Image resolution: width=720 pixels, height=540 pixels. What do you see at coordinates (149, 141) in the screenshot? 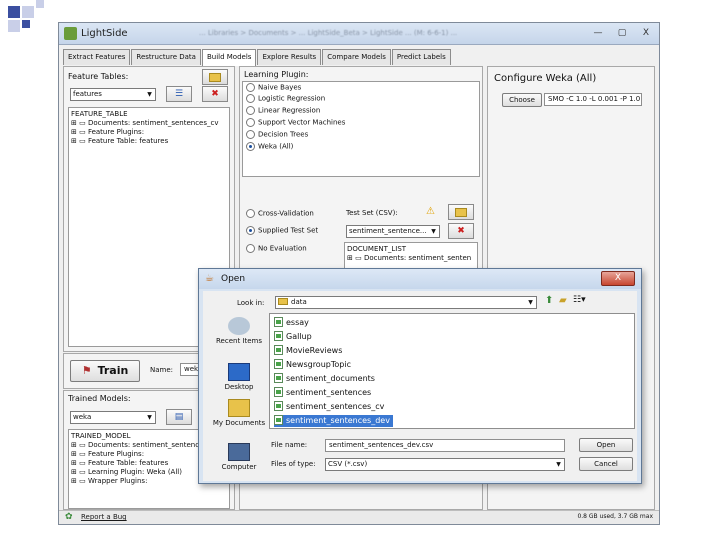
I see `tree-item: ⊞ ▭ Feature Table: features` at bounding box center [149, 141].